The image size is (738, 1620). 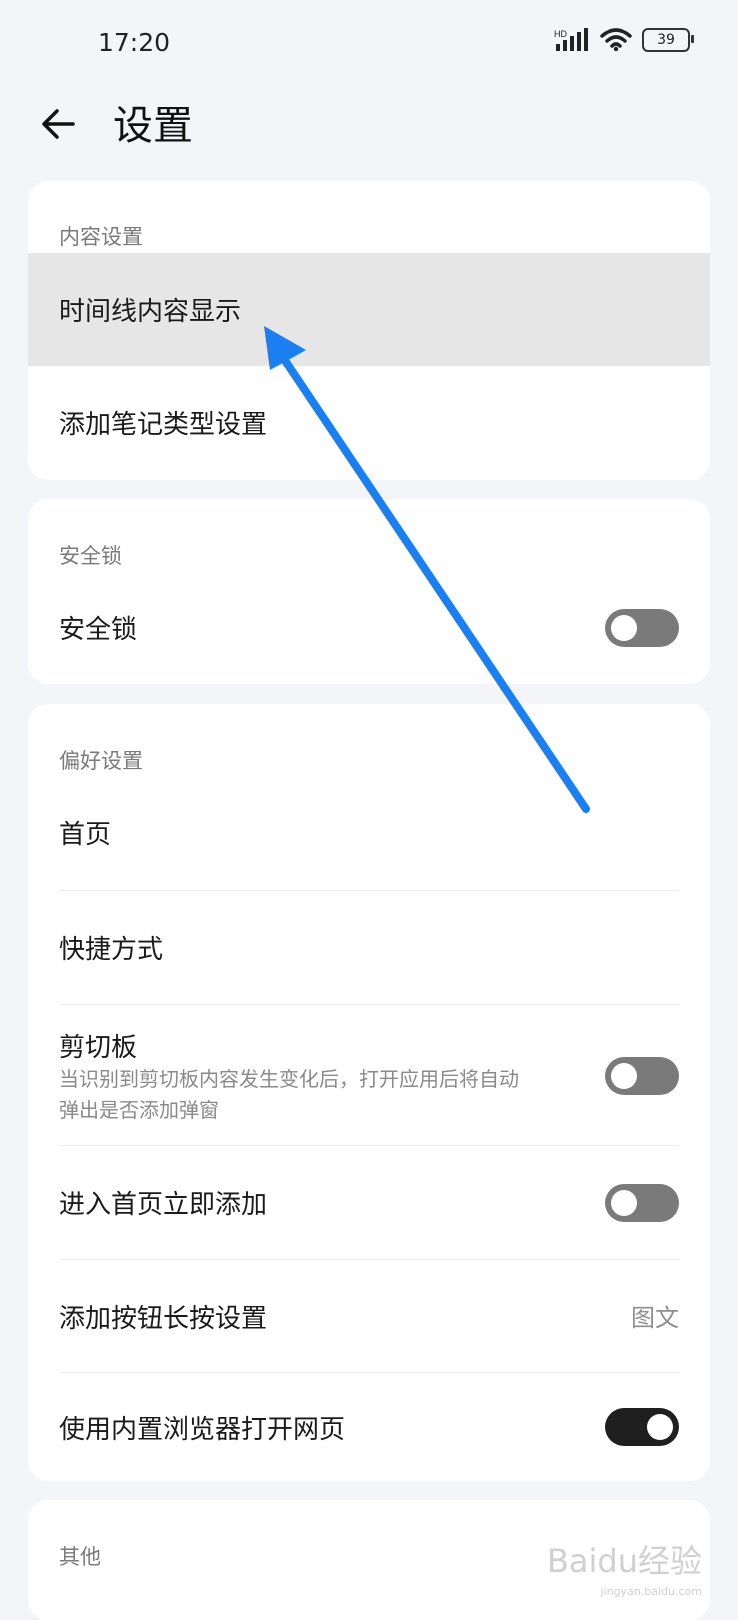 What do you see at coordinates (111, 950) in the screenshot?
I see `item-label: 快捷方式` at bounding box center [111, 950].